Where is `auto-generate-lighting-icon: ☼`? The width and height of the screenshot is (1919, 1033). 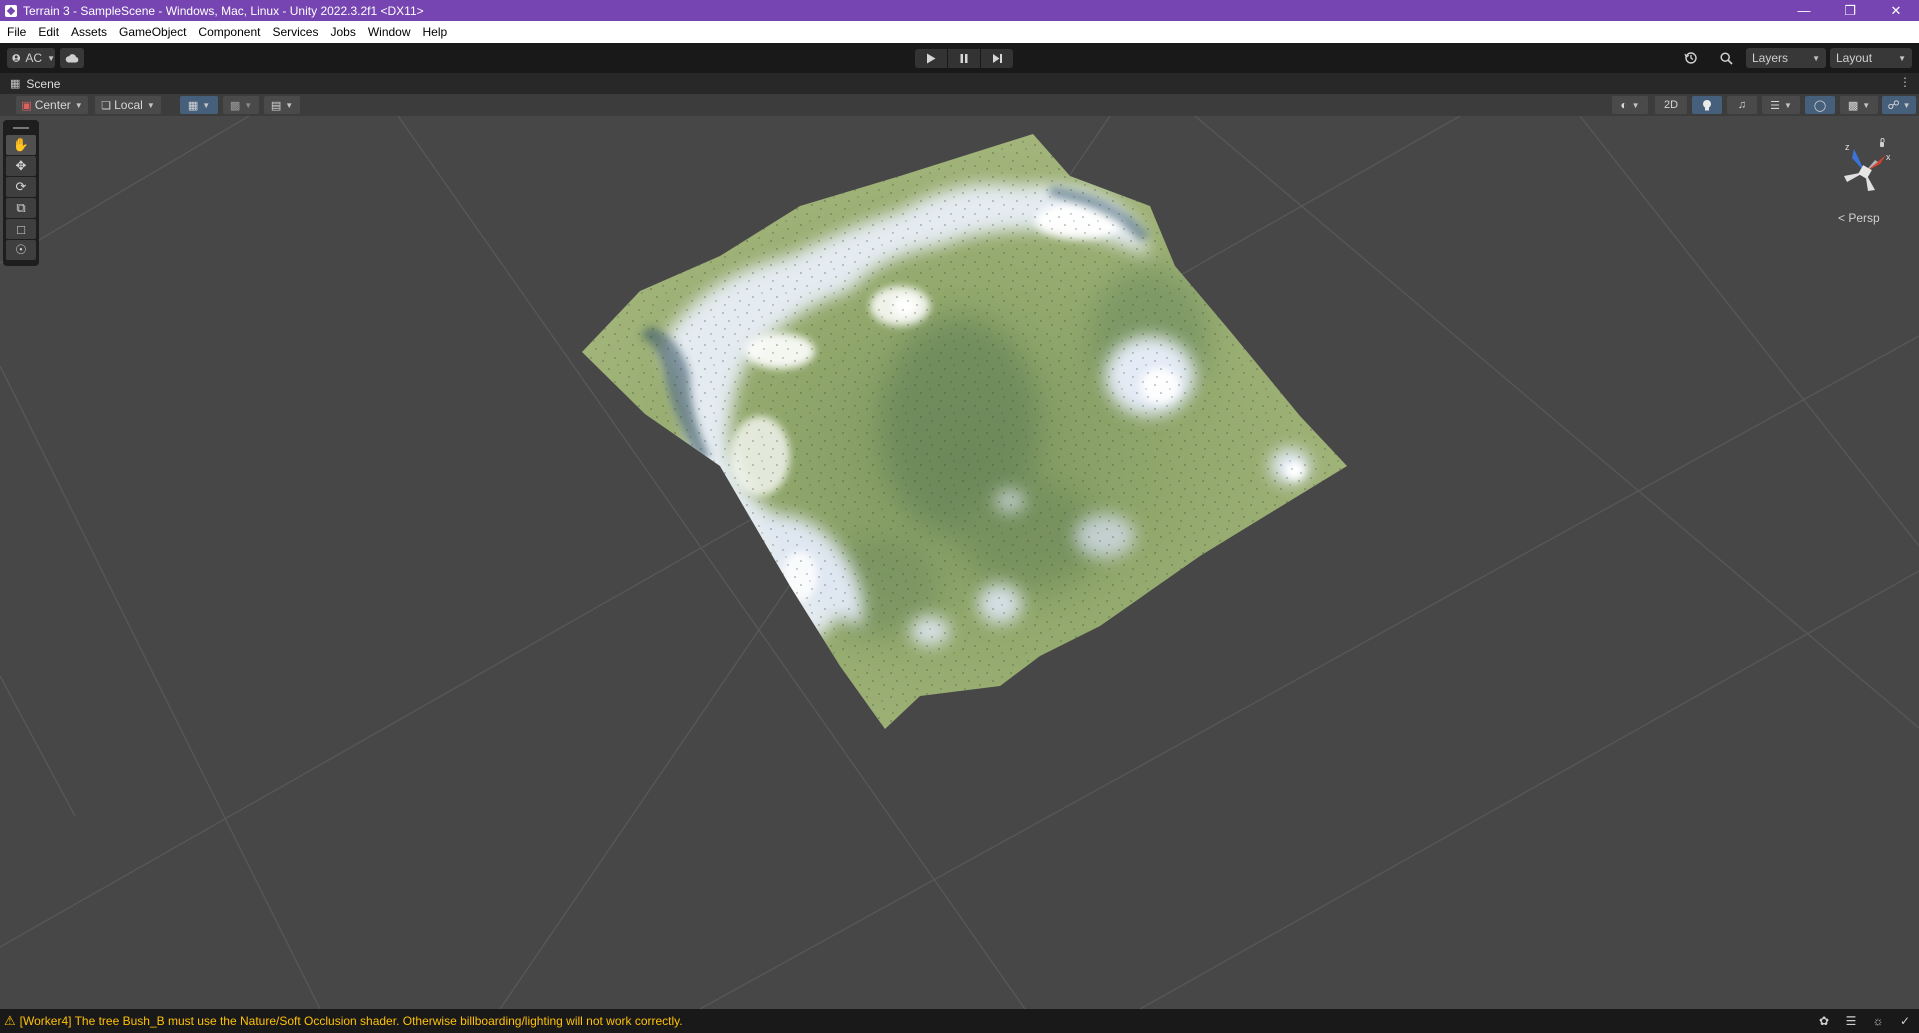 auto-generate-lighting-icon: ☼ is located at coordinates (1878, 1021).